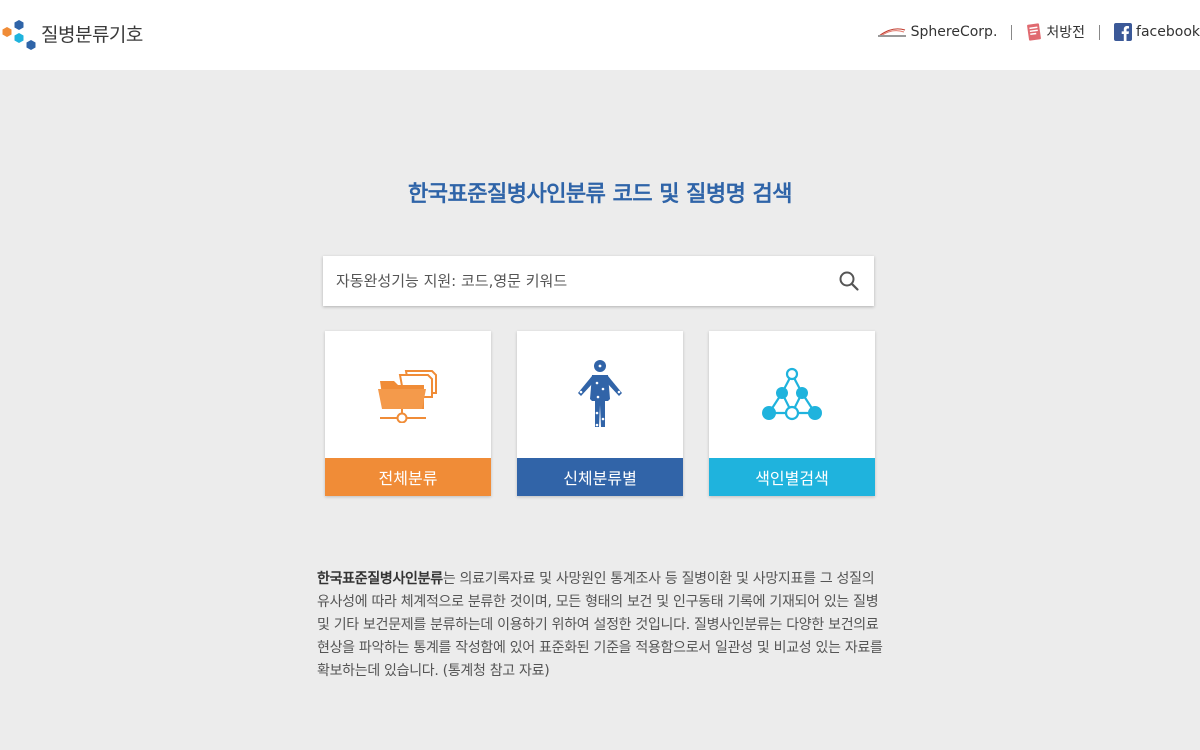  I want to click on card-label: 전체분류, so click(408, 477).